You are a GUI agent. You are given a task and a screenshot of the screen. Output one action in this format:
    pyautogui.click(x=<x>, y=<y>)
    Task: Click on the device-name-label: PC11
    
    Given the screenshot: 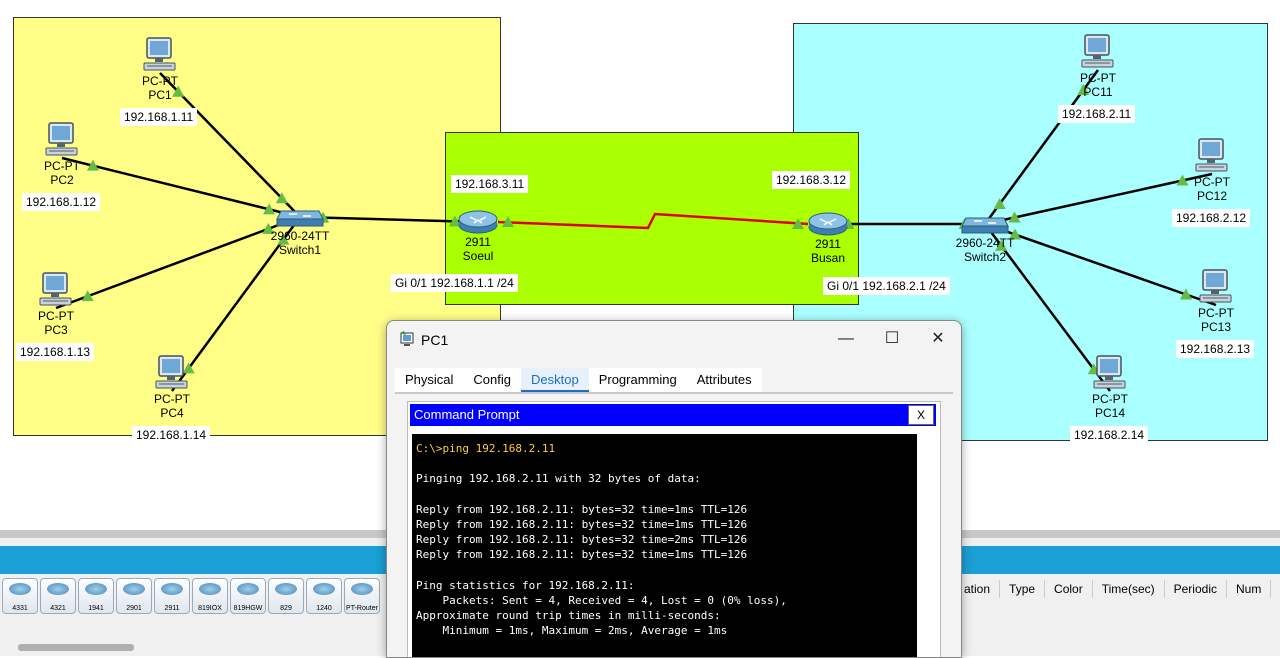 What is the action you would take?
    pyautogui.click(x=1098, y=92)
    